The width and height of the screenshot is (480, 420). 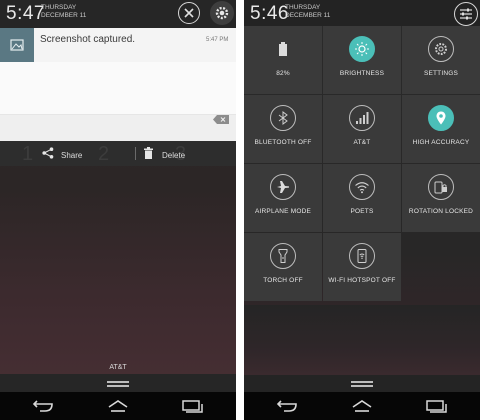 I want to click on clock-time: 5:46, so click(x=269, y=13).